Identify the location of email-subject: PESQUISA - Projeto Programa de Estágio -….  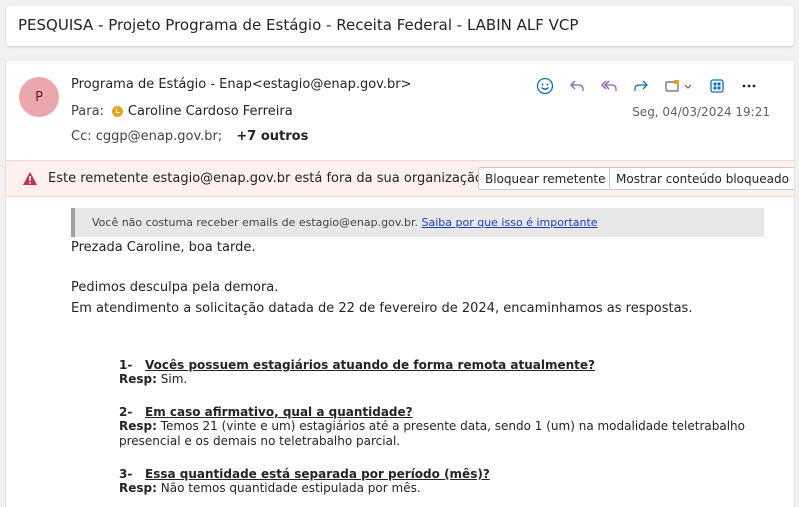
(298, 25).